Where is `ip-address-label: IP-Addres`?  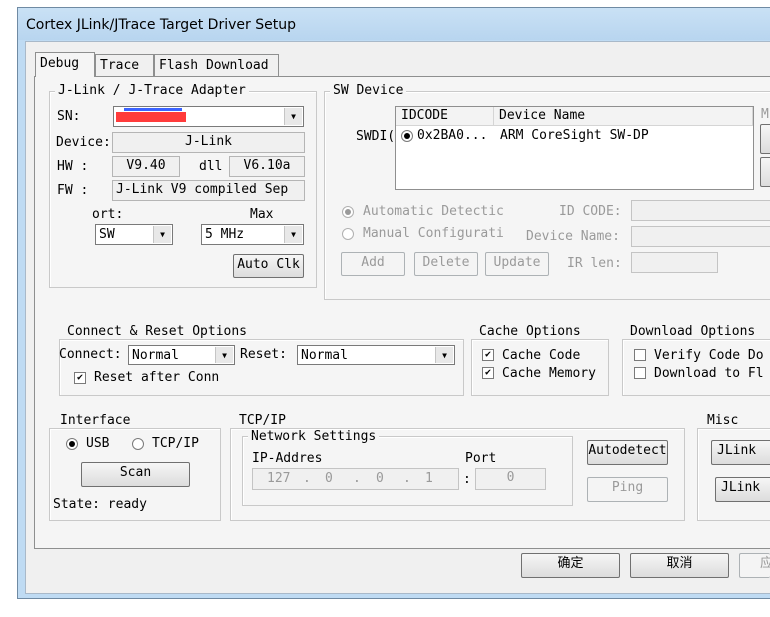 ip-address-label: IP-Addres is located at coordinates (287, 458).